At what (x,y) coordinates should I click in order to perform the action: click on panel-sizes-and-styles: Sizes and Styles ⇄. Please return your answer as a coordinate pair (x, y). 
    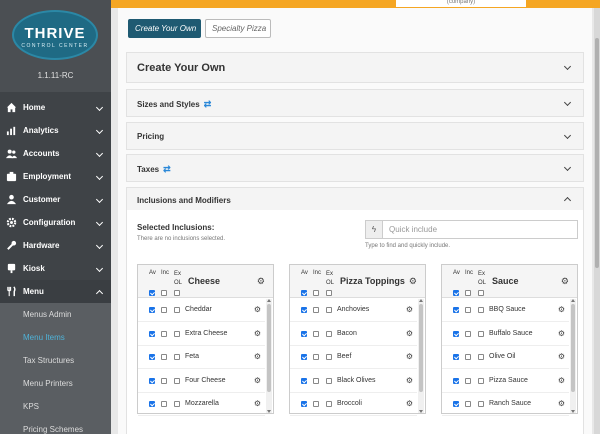
    Looking at the image, I should click on (355, 103).